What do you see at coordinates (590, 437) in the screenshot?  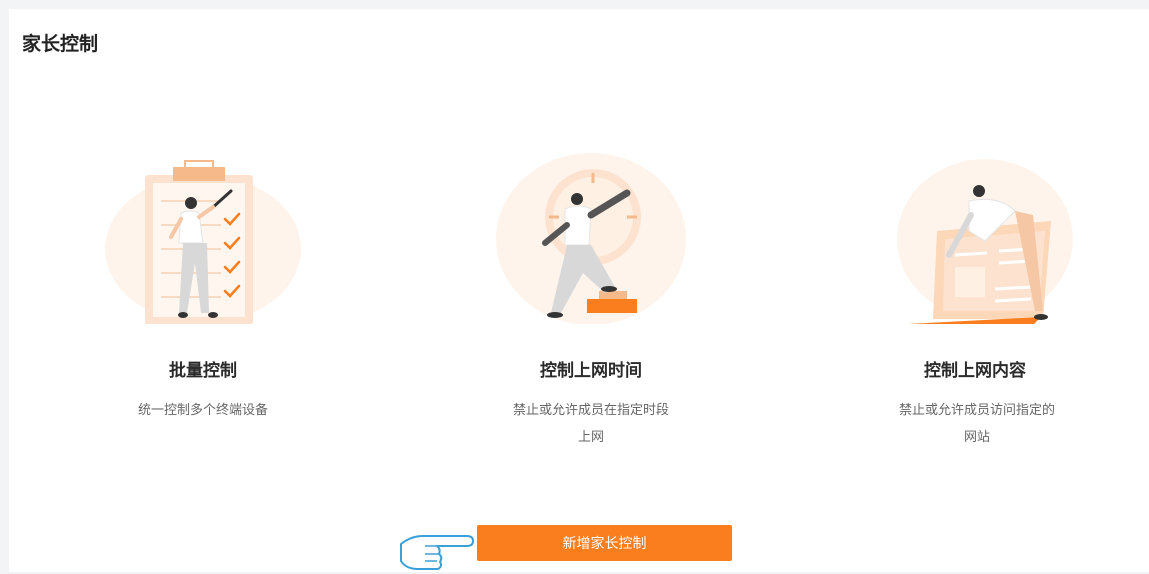 I see `feature-description-line: 上网` at bounding box center [590, 437].